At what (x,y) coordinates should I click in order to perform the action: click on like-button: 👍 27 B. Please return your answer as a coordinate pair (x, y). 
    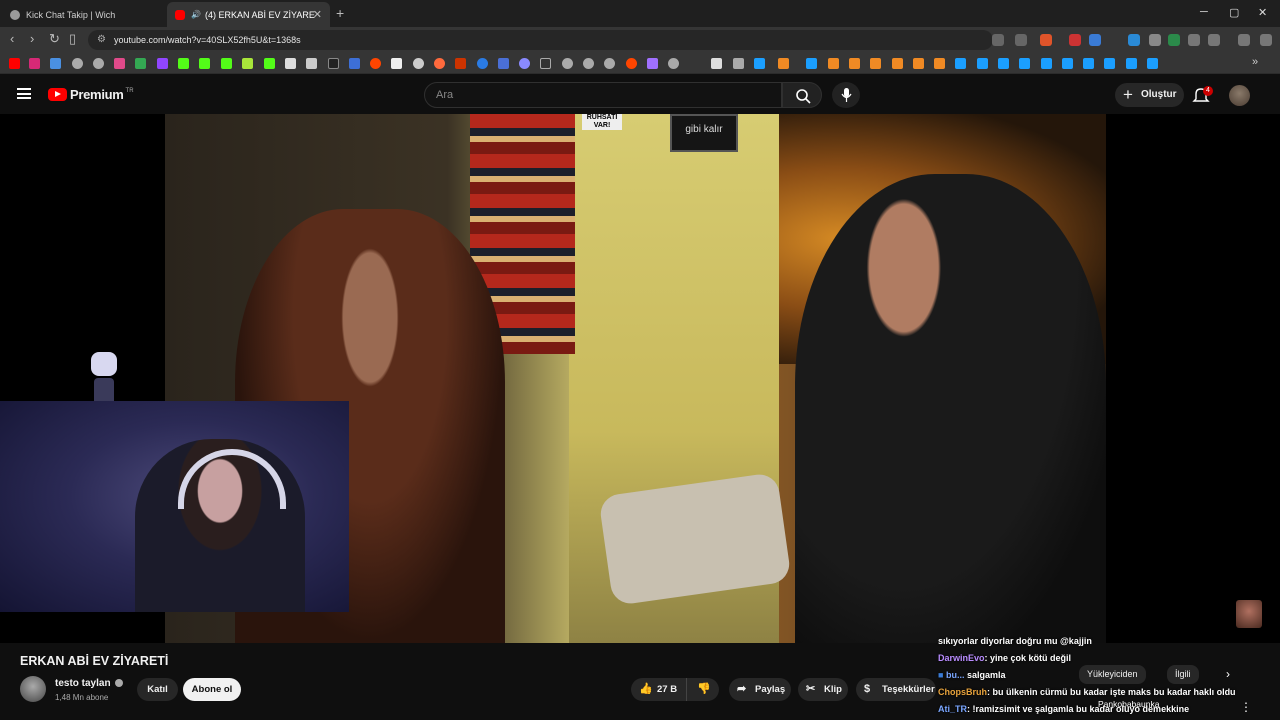
    Looking at the image, I should click on (658, 689).